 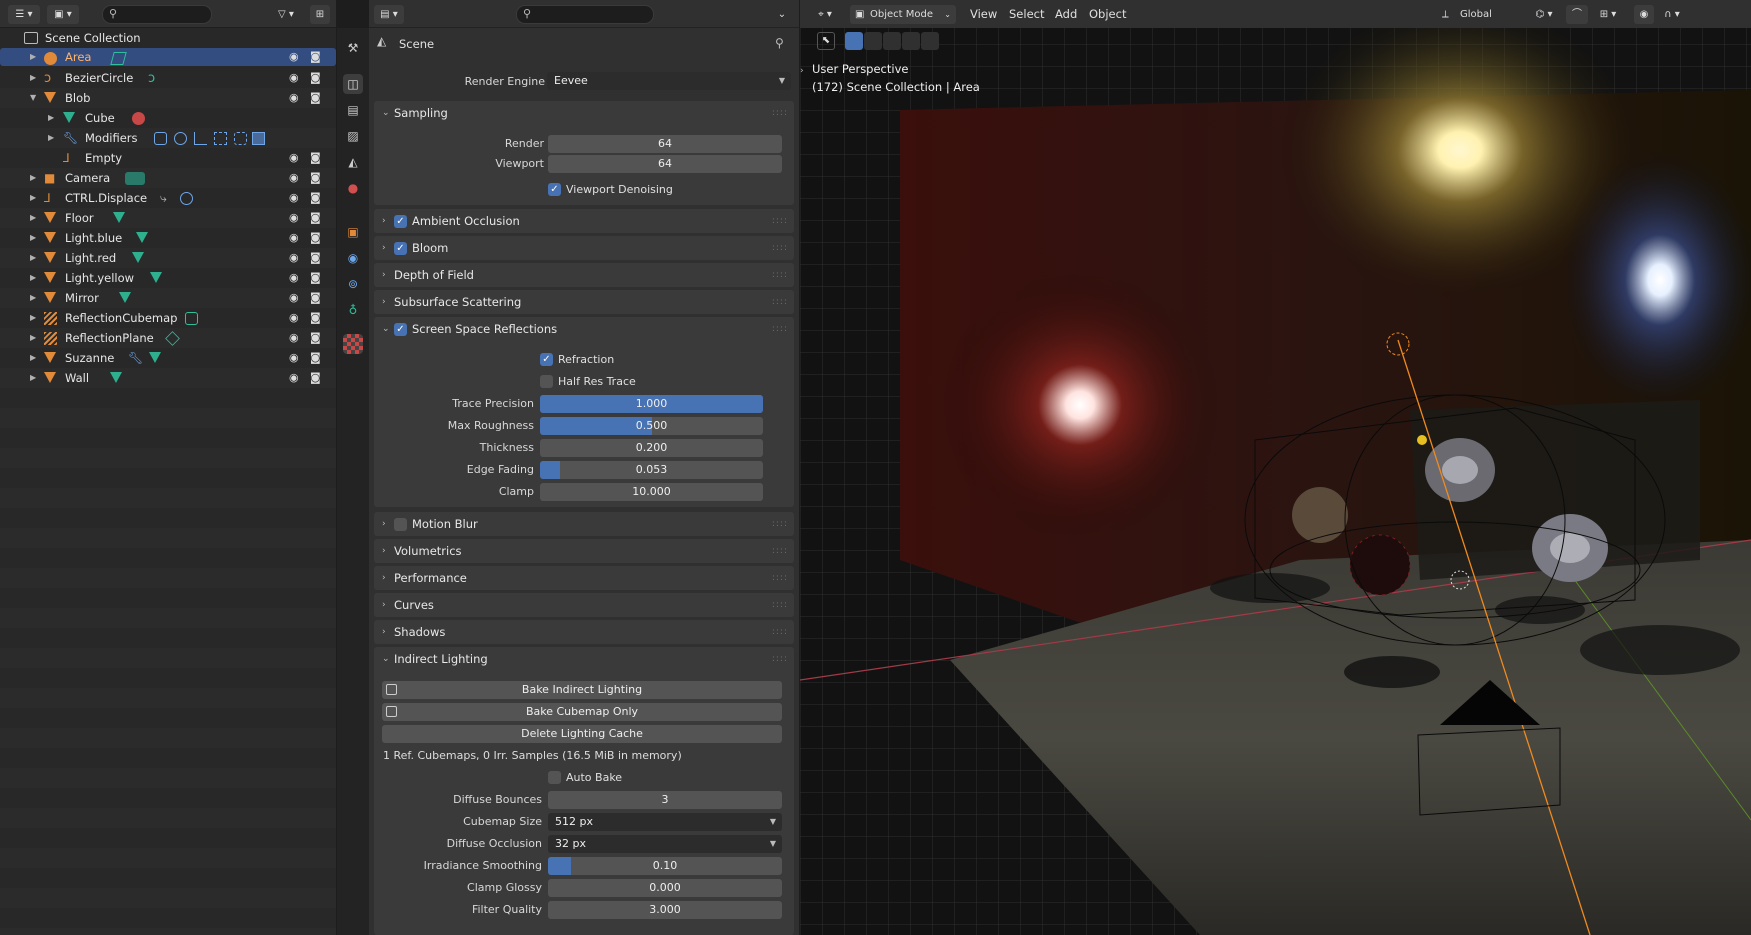 What do you see at coordinates (665, 800) in the screenshot?
I see `diffuse-bounces-field: 3` at bounding box center [665, 800].